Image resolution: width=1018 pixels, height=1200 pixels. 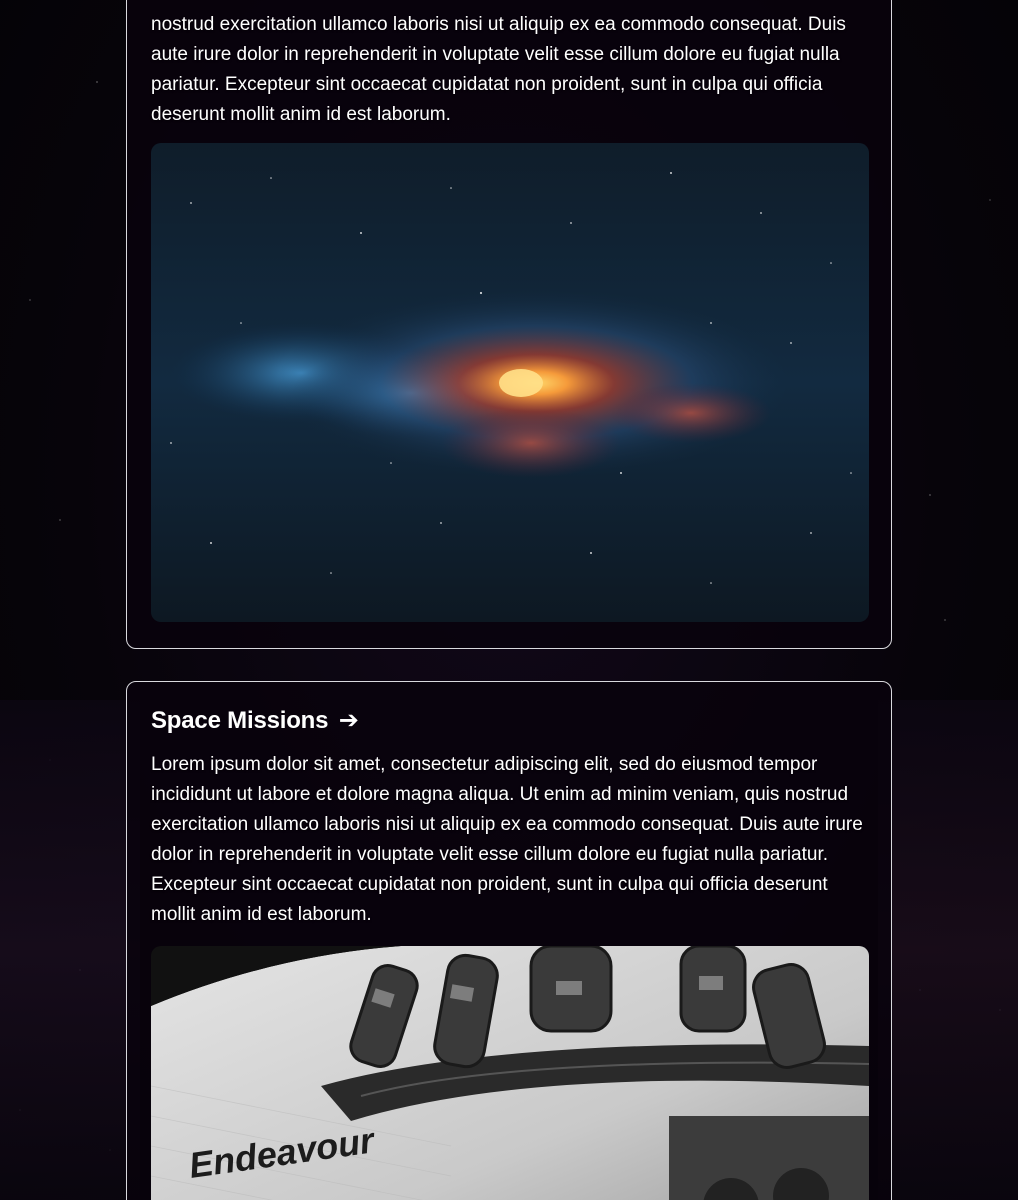 I want to click on nebula-background-left, so click(x=70, y=950).